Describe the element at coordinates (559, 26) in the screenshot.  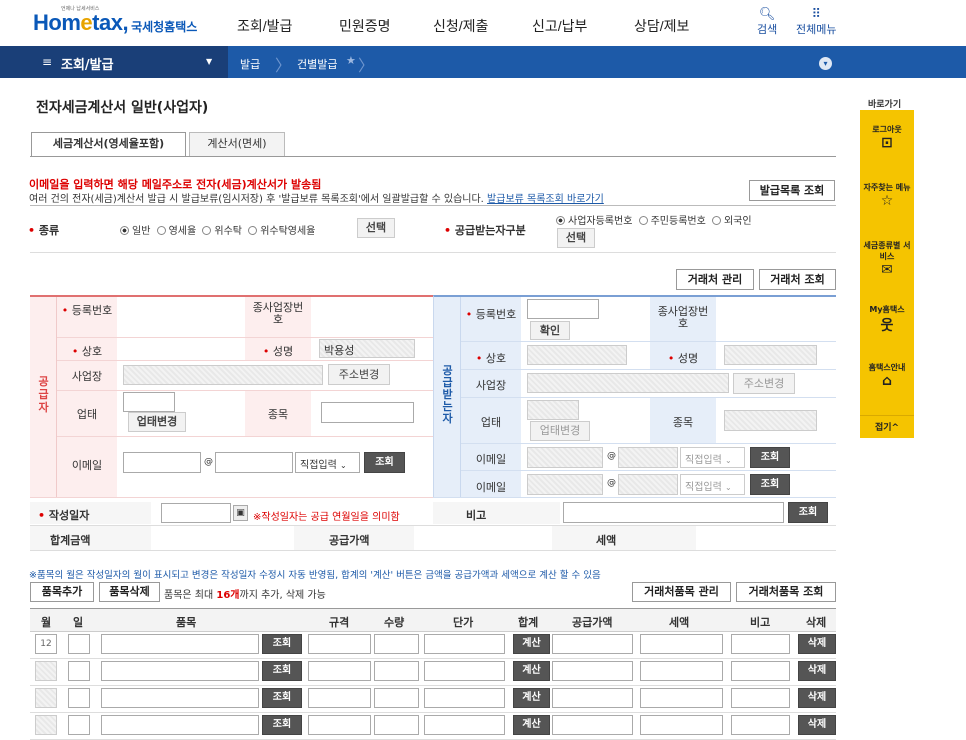
I see `gnav-item-report: 신고/납부` at that location.